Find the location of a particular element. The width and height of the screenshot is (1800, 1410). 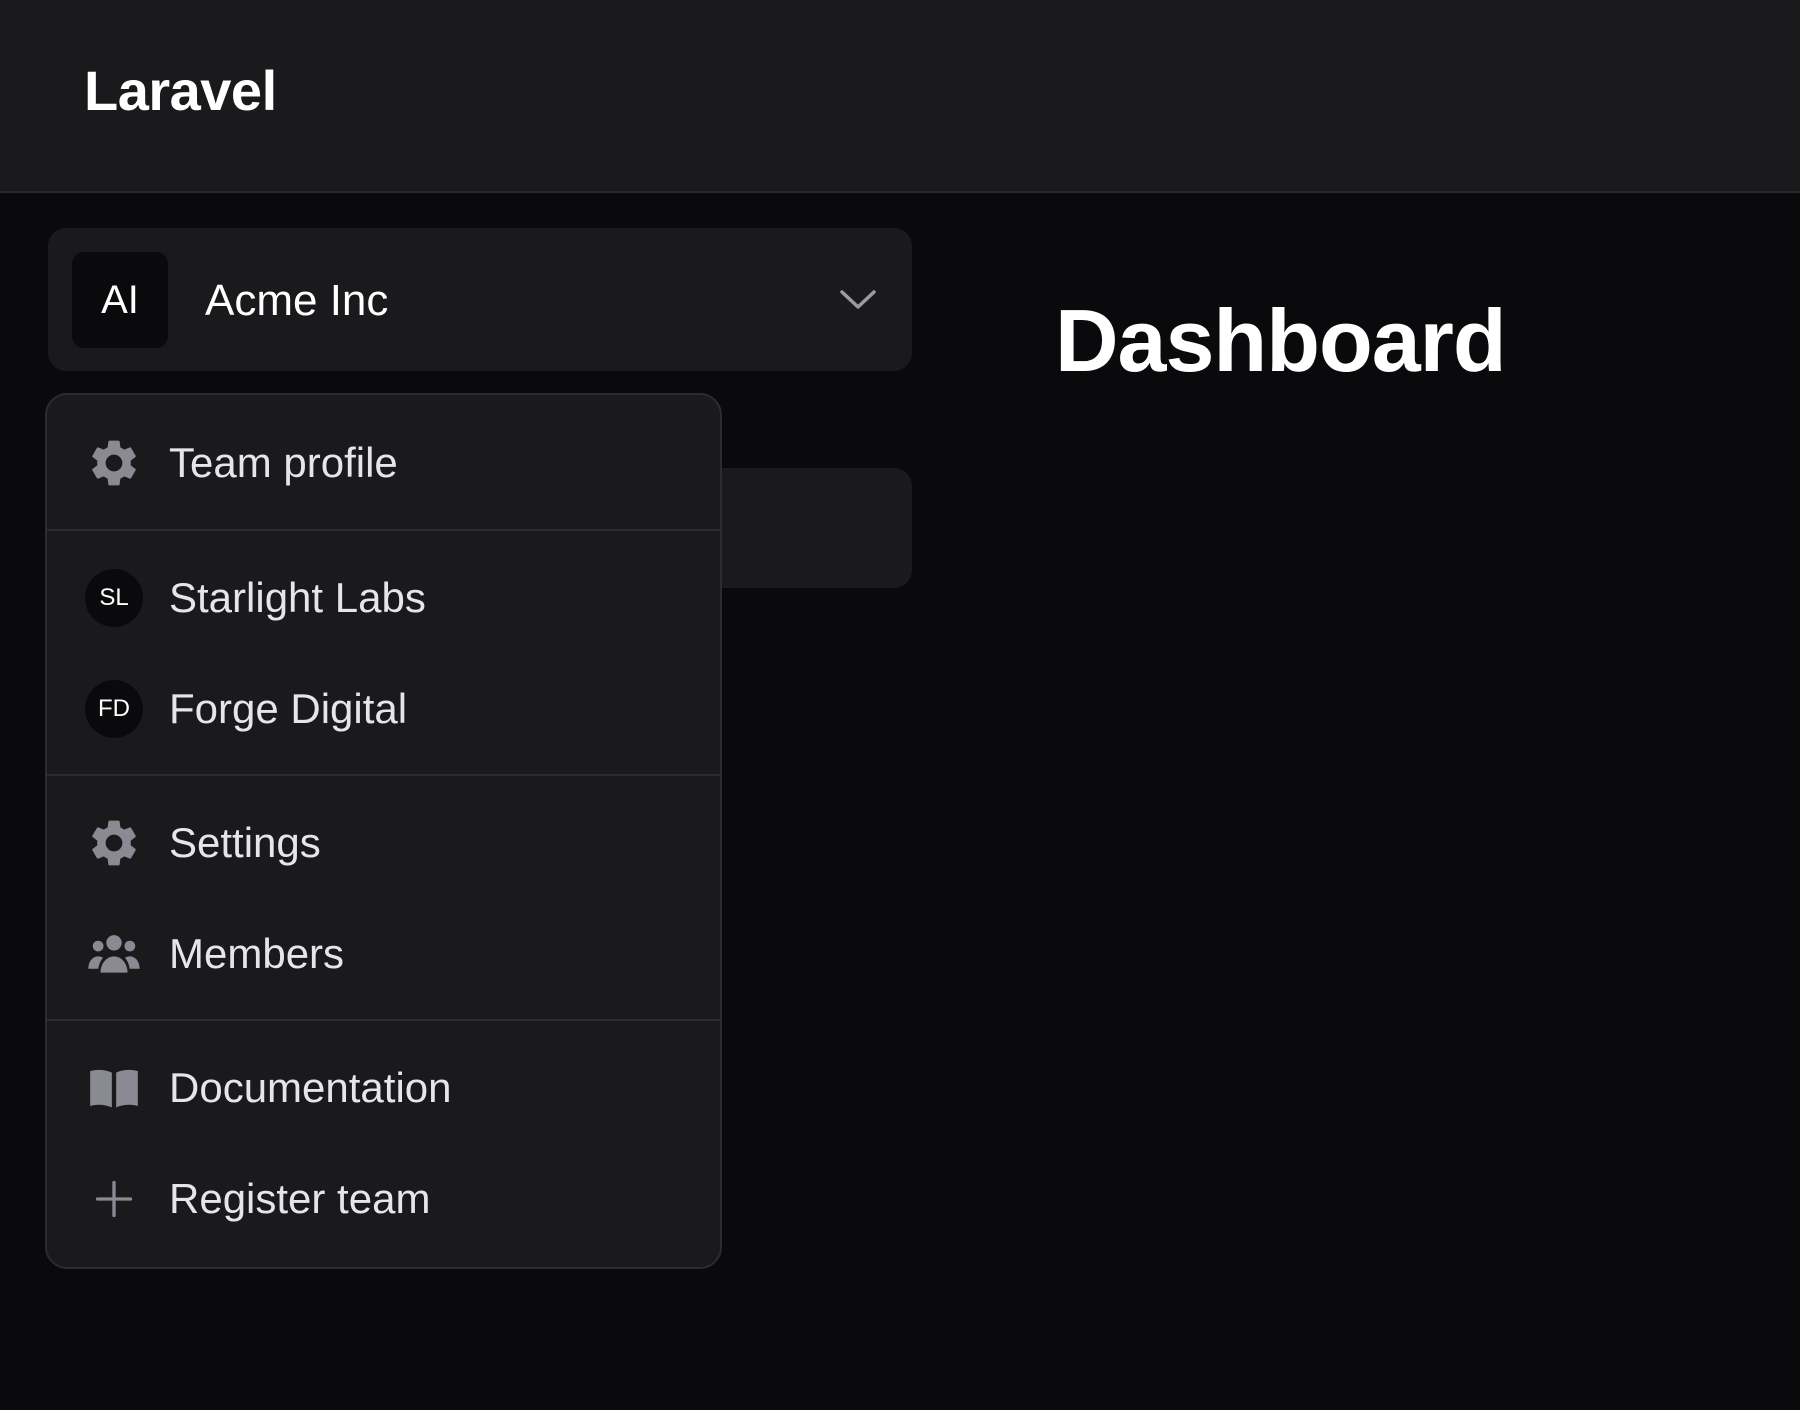

chevron-down-icon is located at coordinates (858, 300).